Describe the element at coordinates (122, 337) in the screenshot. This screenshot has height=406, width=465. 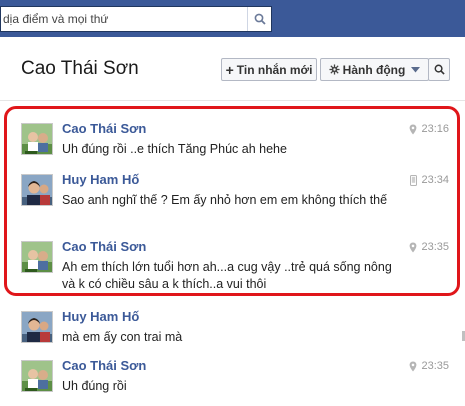
I see `message-text: mà em ấy con trai mà` at that location.